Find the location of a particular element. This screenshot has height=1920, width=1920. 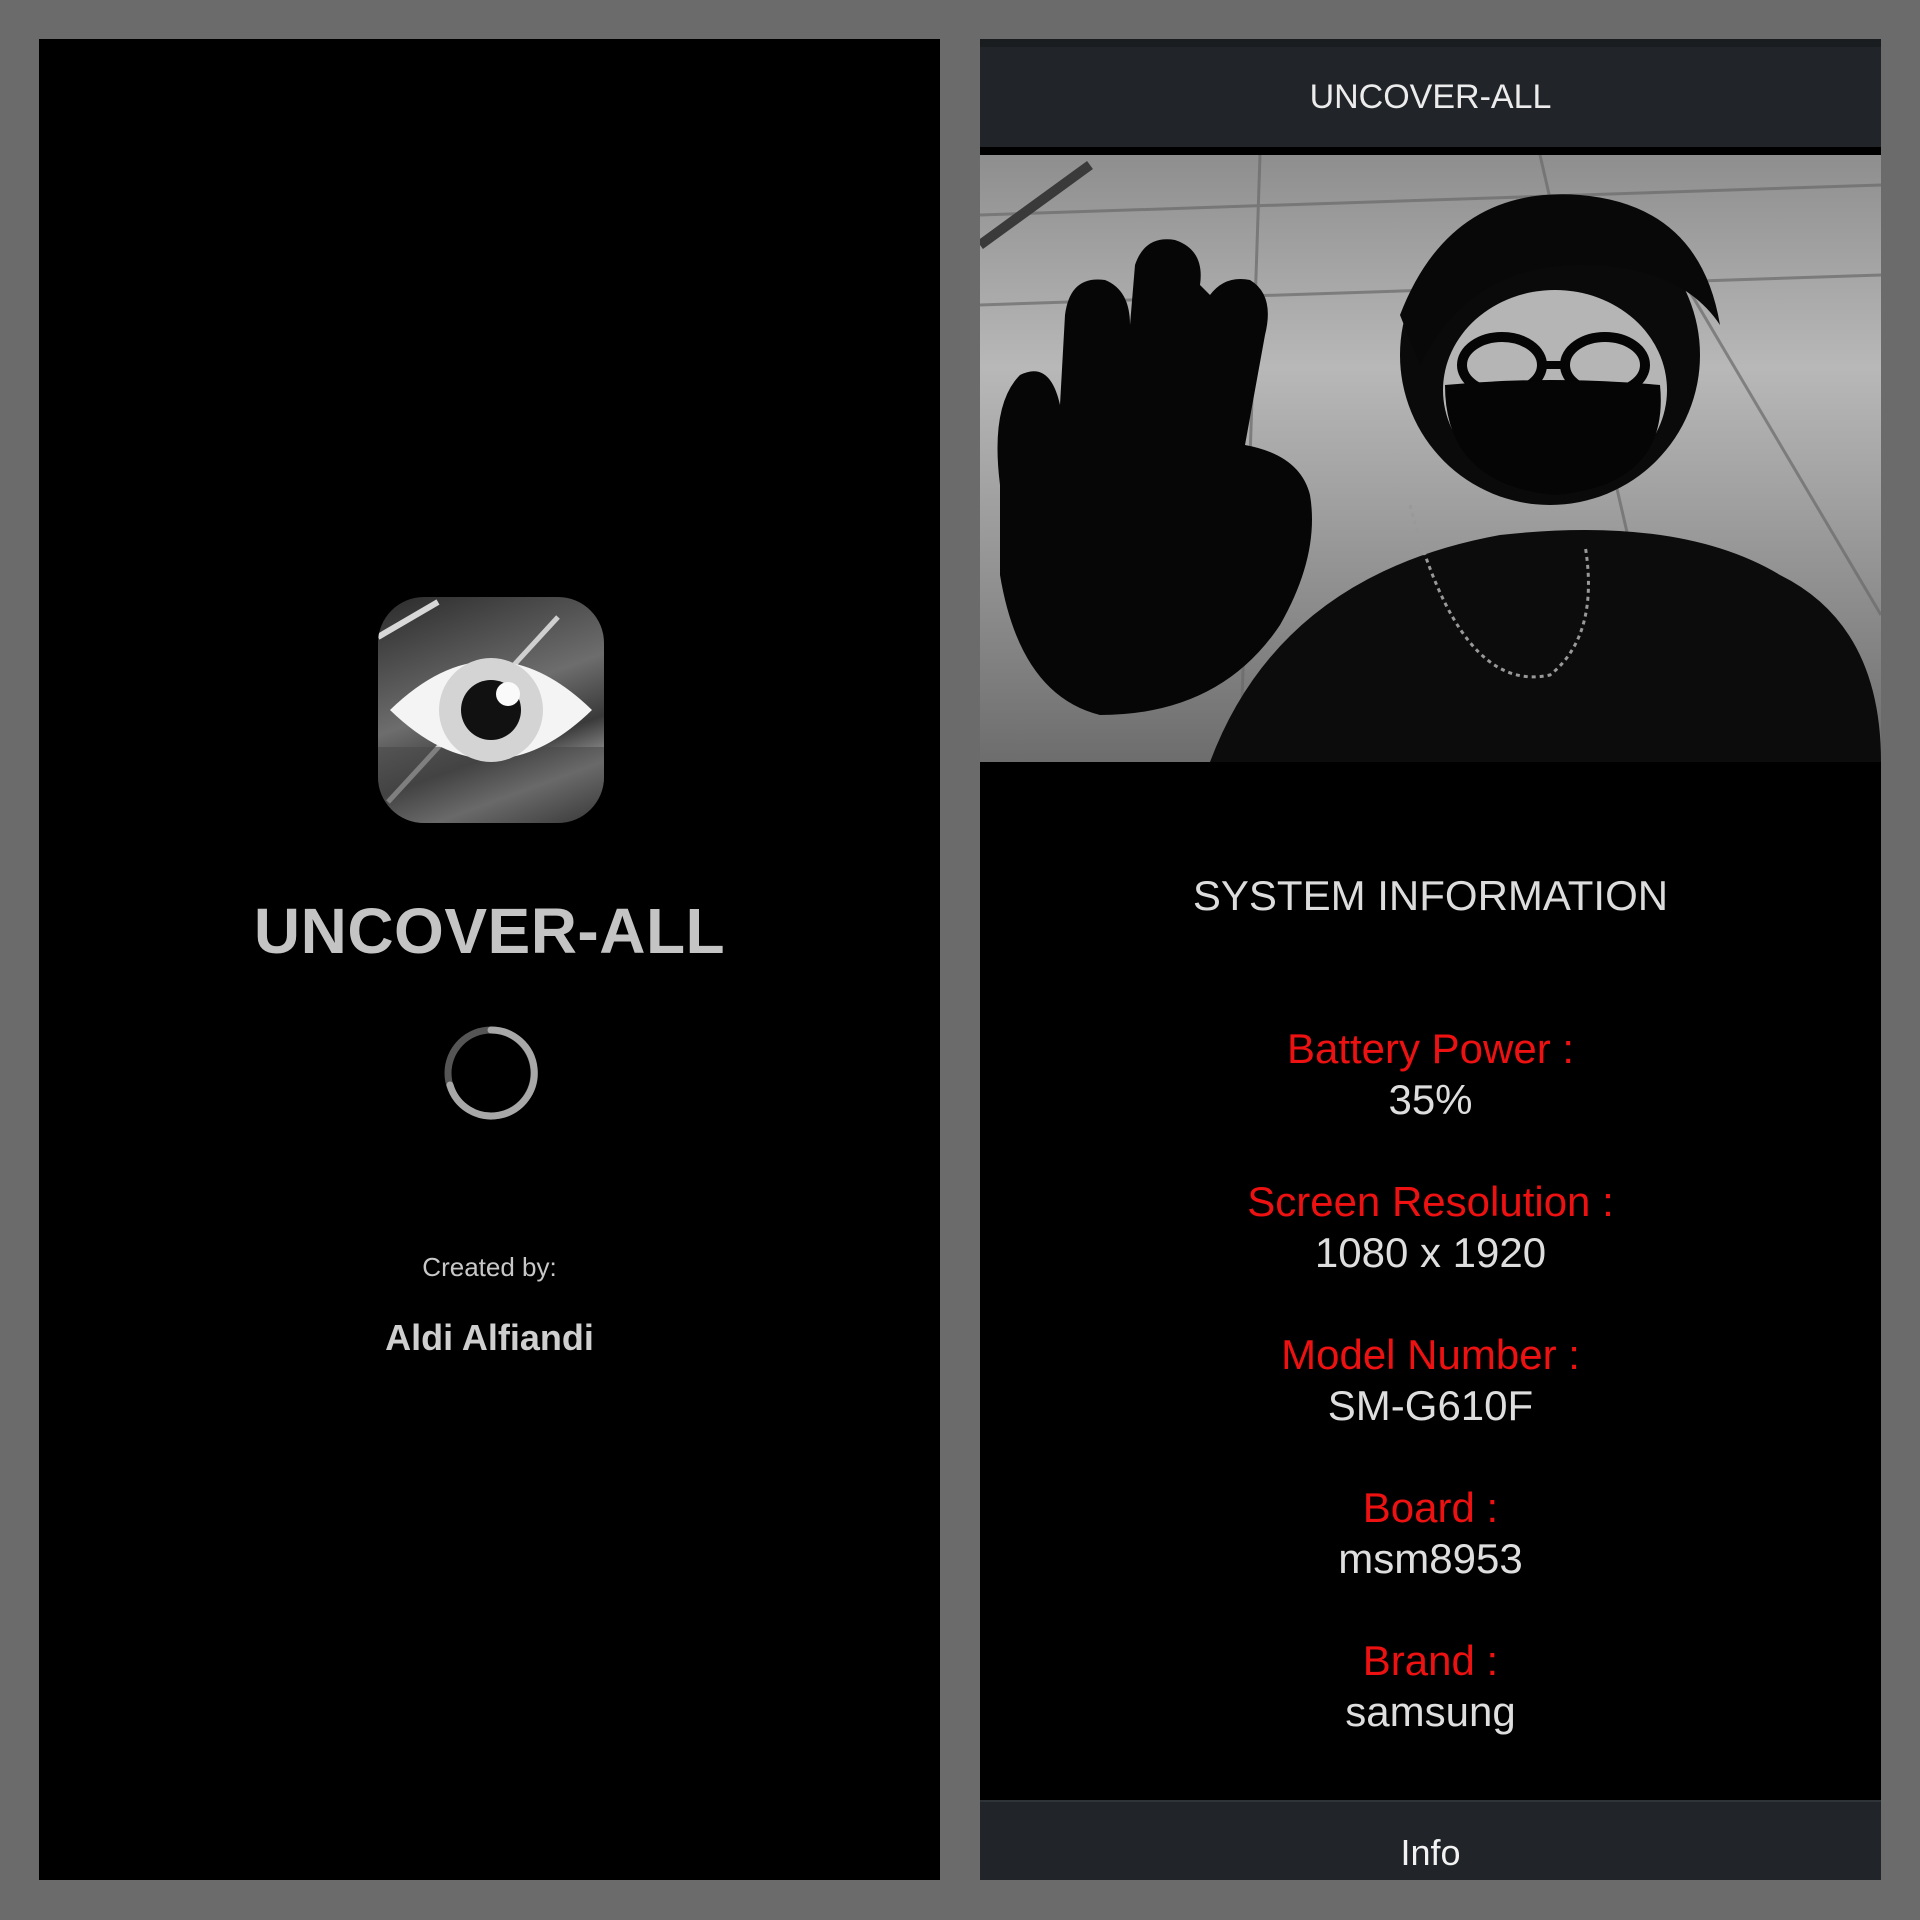

info-item-screen-resolution: Screen Resolution : 1080 x 1920 is located at coordinates (1430, 1228).